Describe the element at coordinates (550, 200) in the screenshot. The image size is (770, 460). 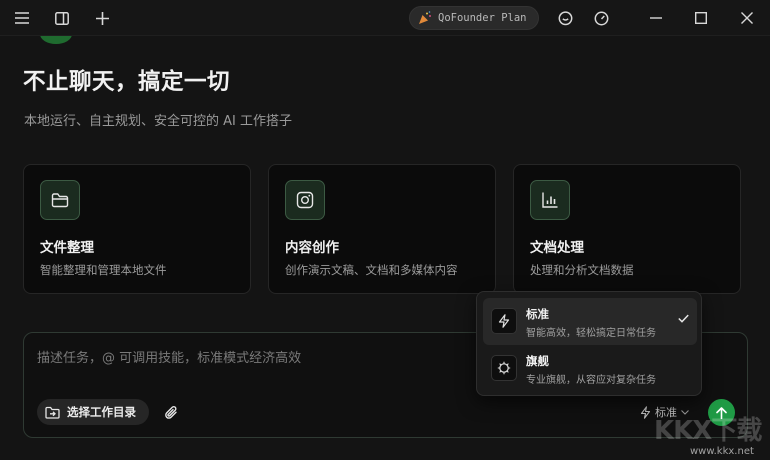
I see `bar-chart-icon` at that location.